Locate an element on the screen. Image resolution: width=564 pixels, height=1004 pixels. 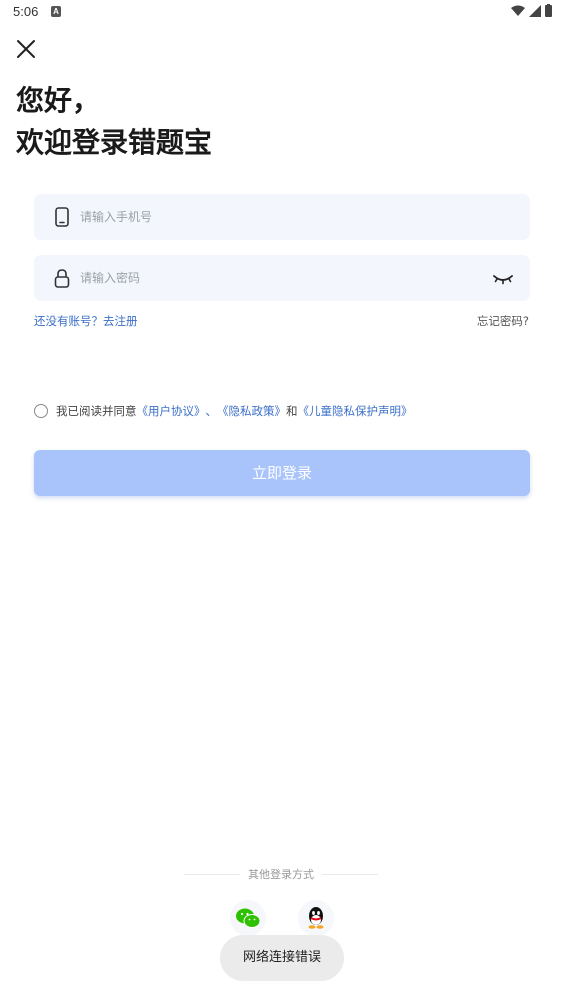
user-agreement-link: 《用户协议》 is located at coordinates (171, 411).